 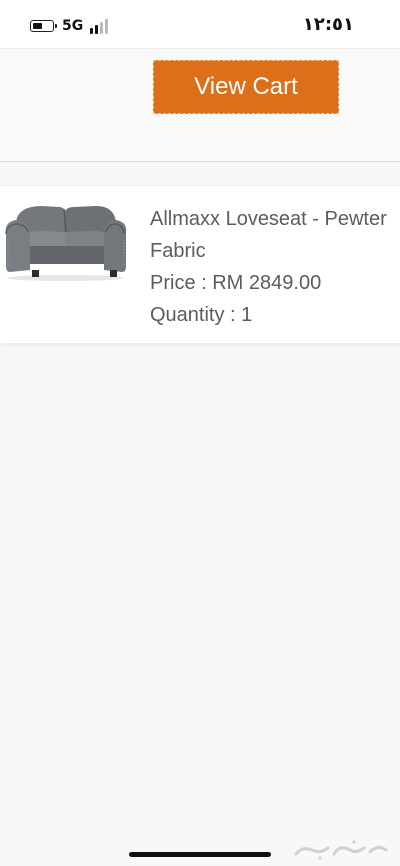 I want to click on product-name: Allmaxx Loveseat - Pewter, so click(x=275, y=219).